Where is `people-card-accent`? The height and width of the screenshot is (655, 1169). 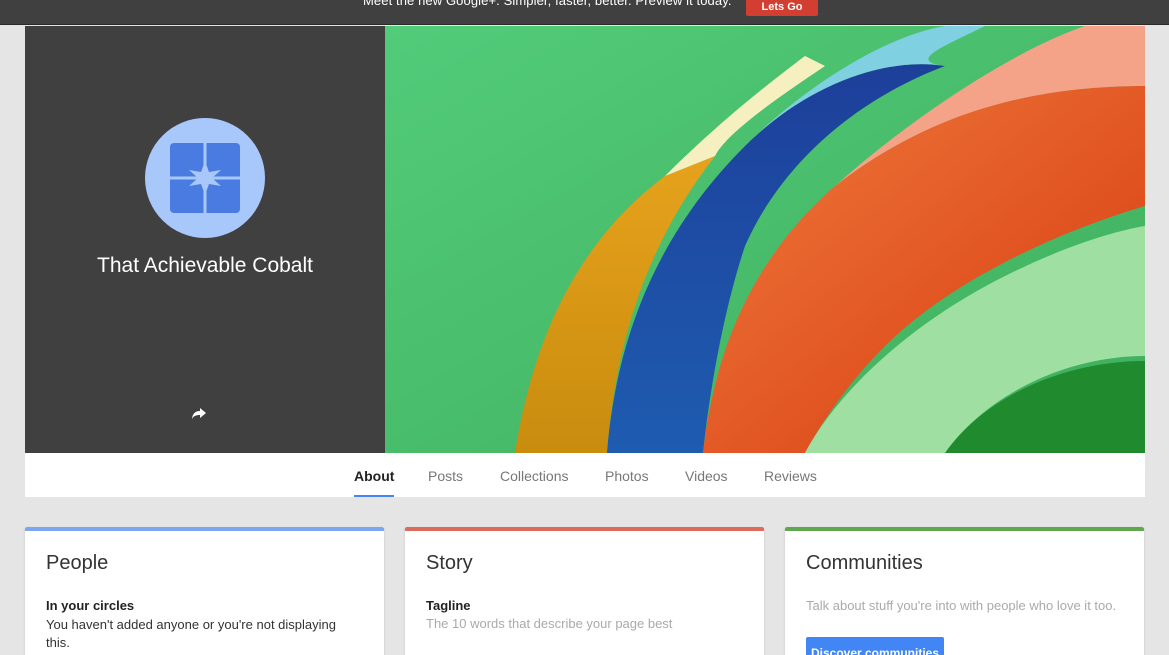 people-card-accent is located at coordinates (204, 529).